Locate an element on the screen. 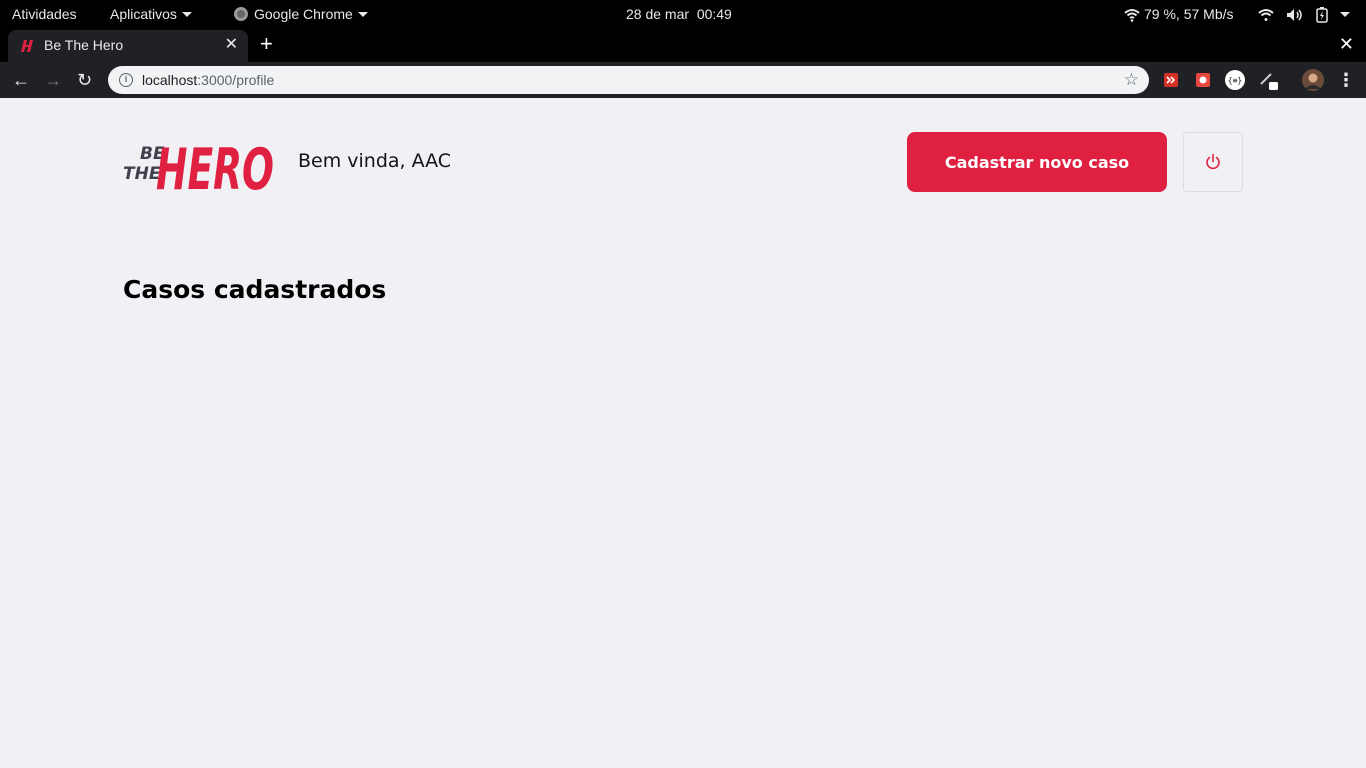  url-text: localhost:3000/profile is located at coordinates (208, 80).